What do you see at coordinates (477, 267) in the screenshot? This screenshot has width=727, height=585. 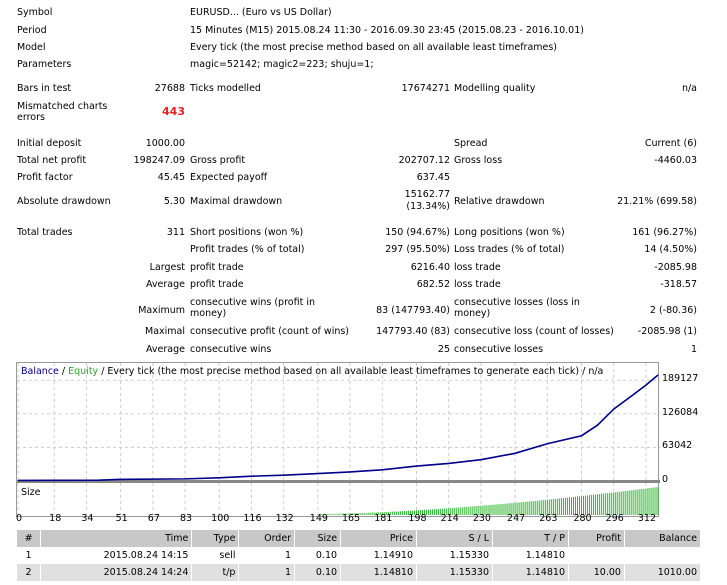 I see `largest-loss-label: loss trade` at bounding box center [477, 267].